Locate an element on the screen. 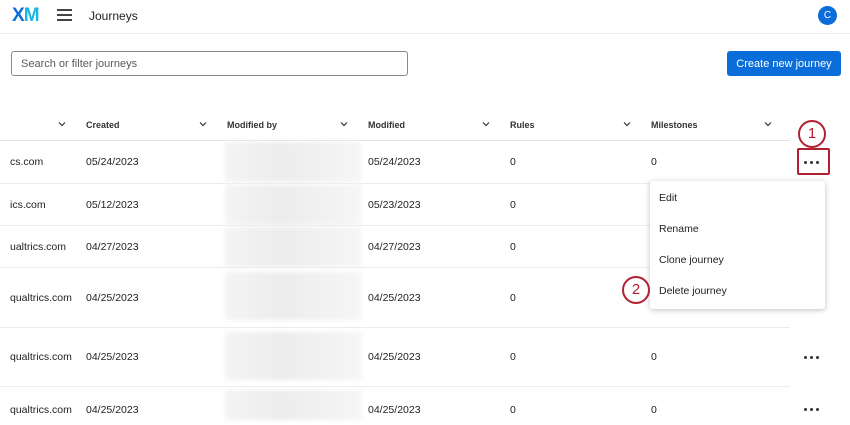 The image size is (850, 425). avatar: C is located at coordinates (827, 15).